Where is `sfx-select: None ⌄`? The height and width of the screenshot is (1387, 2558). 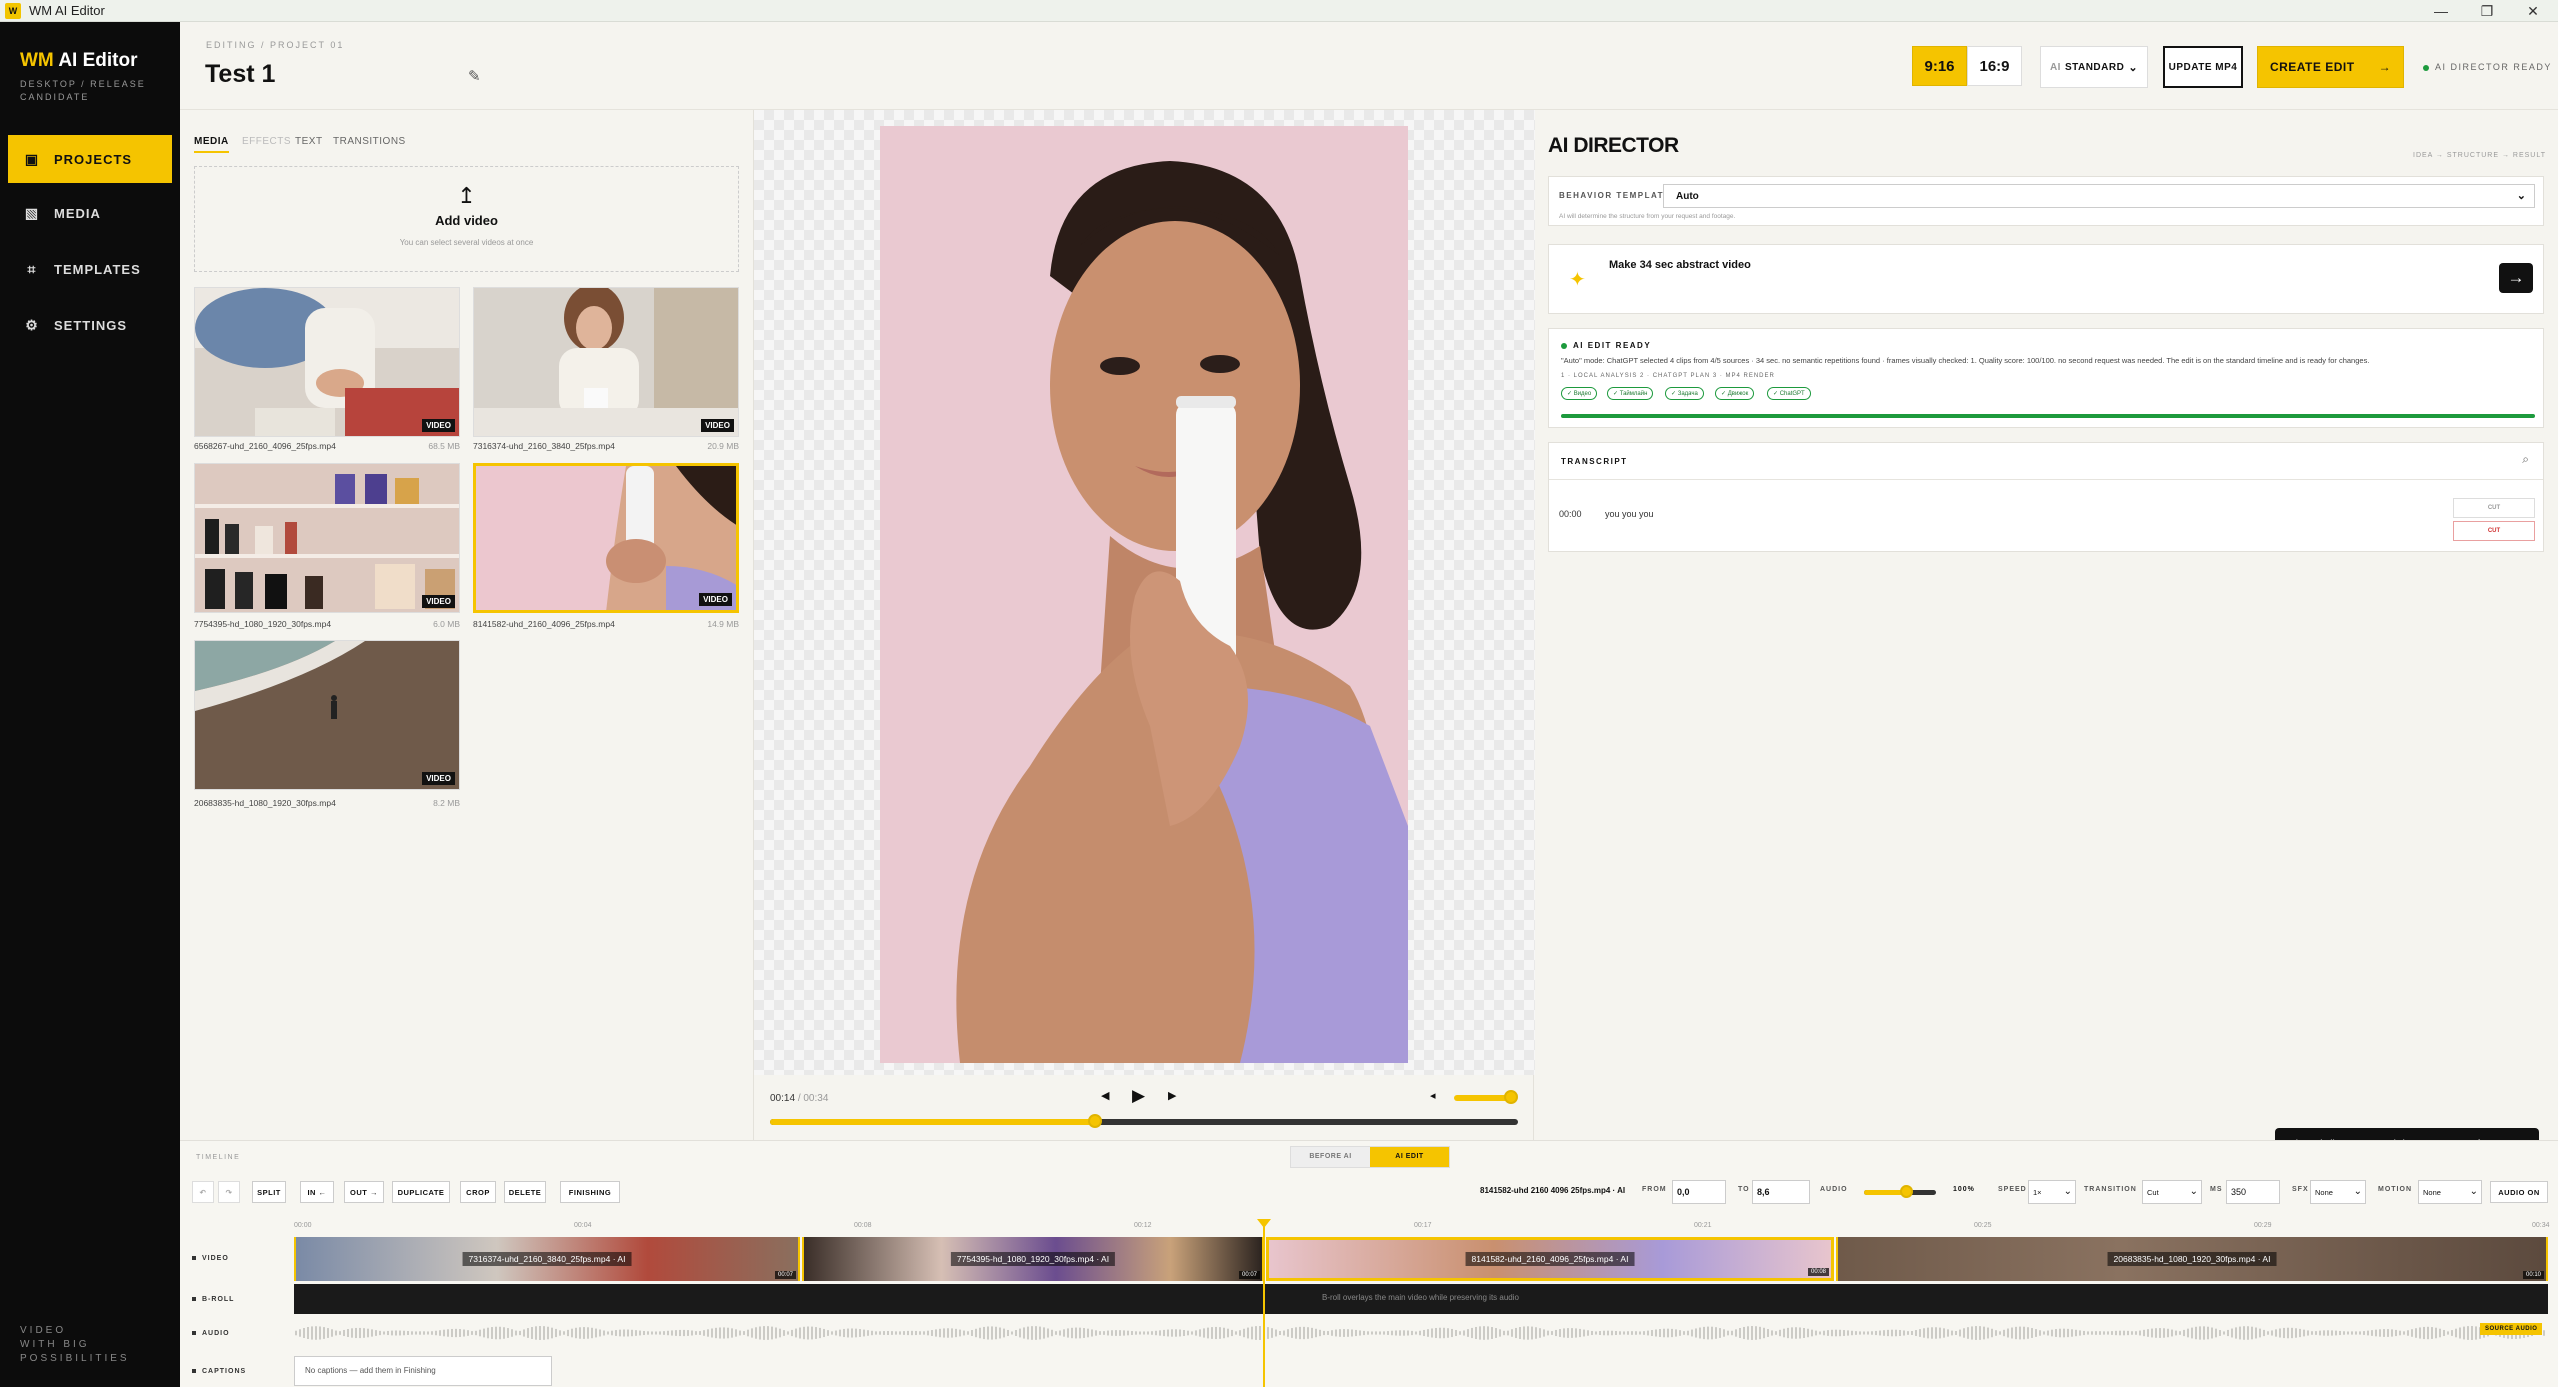
sfx-select: None ⌄ is located at coordinates (2338, 1192).